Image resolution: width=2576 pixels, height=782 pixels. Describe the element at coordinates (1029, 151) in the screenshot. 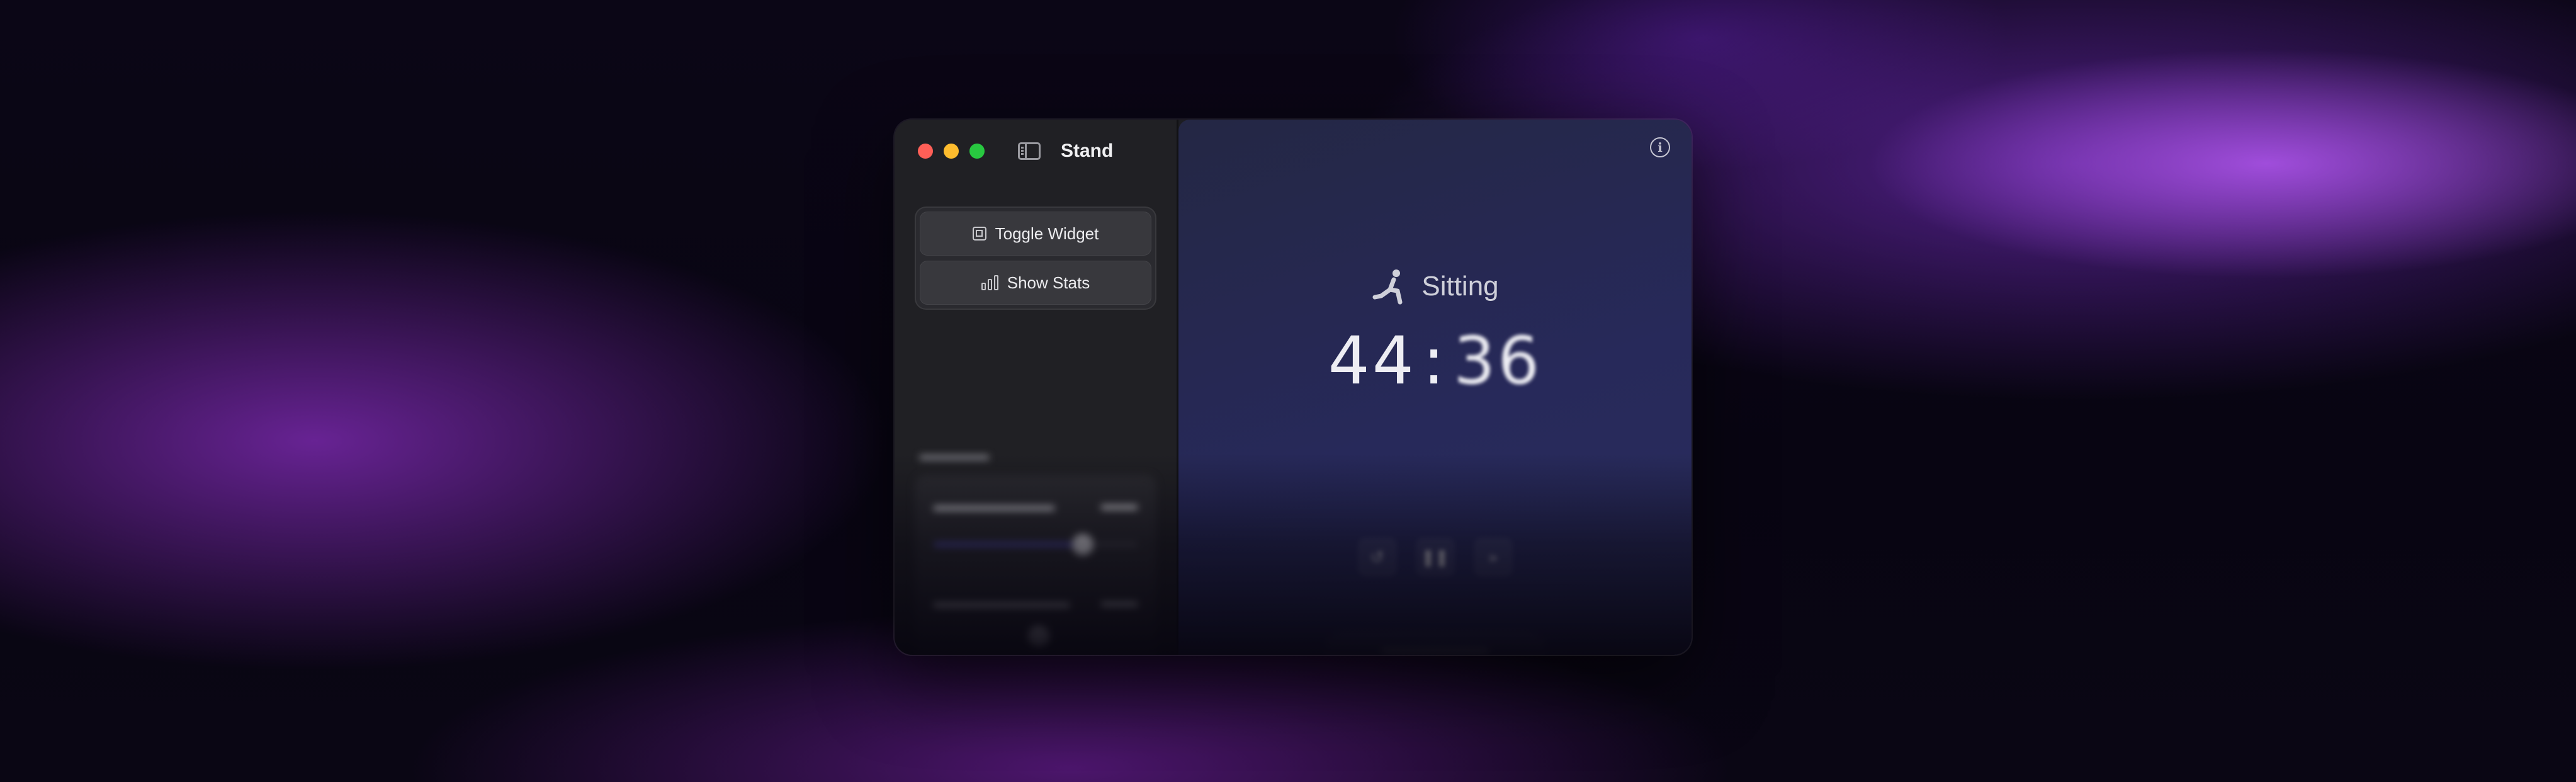

I see `sidebar-toggle-icon` at that location.